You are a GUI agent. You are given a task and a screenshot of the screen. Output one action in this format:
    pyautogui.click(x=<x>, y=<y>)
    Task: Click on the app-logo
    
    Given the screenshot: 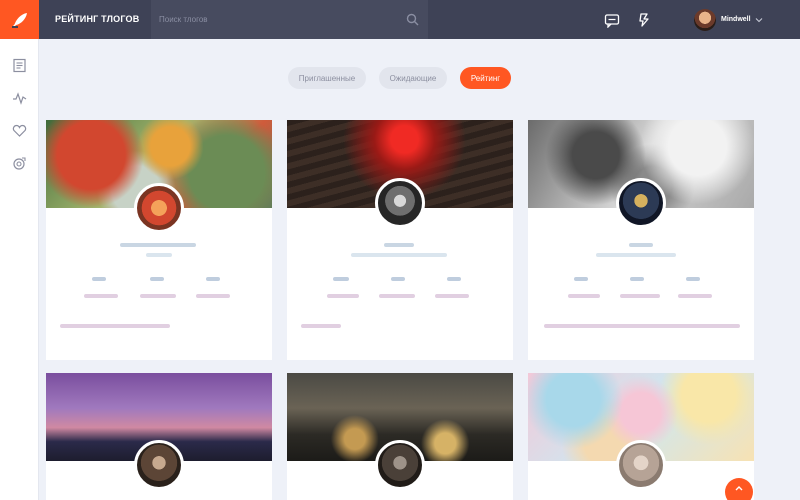 What is the action you would take?
    pyautogui.click(x=19, y=19)
    